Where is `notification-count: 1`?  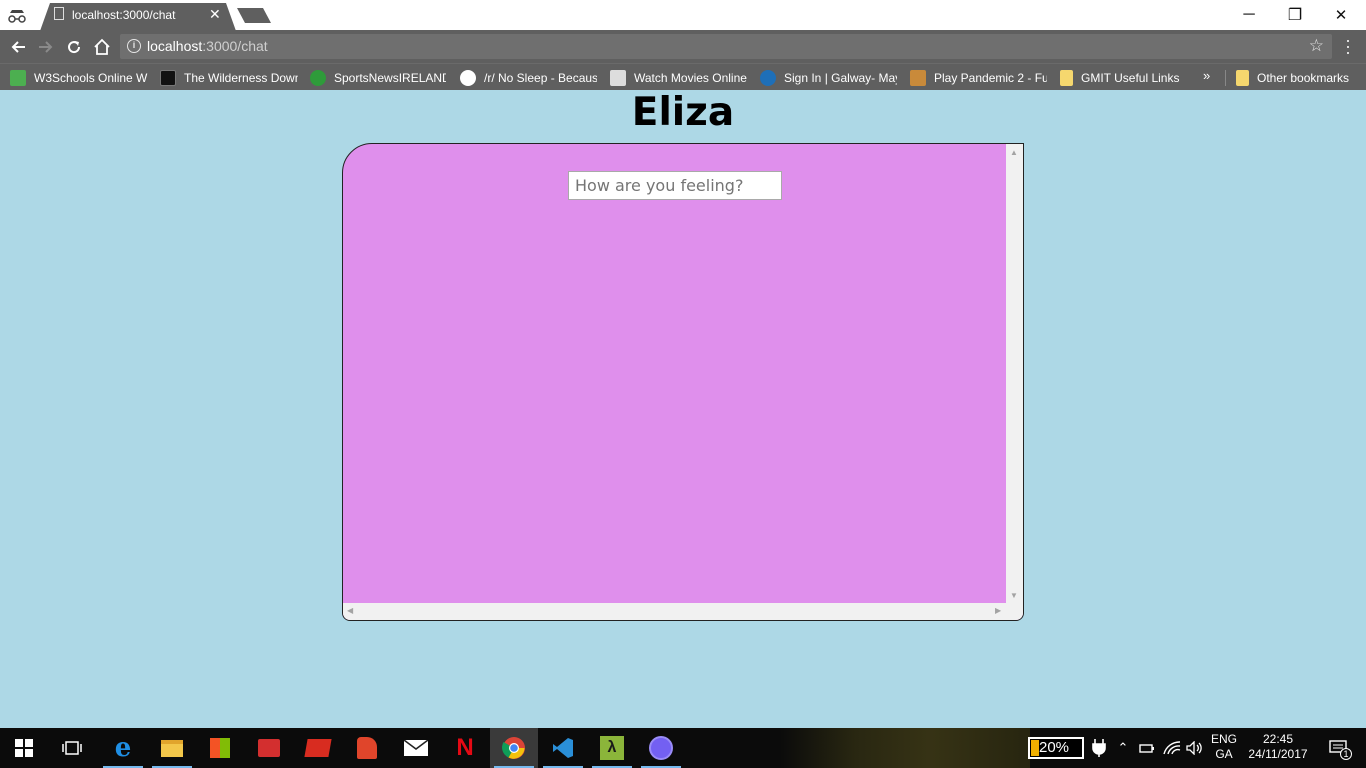
notification-count: 1 is located at coordinates (1346, 754).